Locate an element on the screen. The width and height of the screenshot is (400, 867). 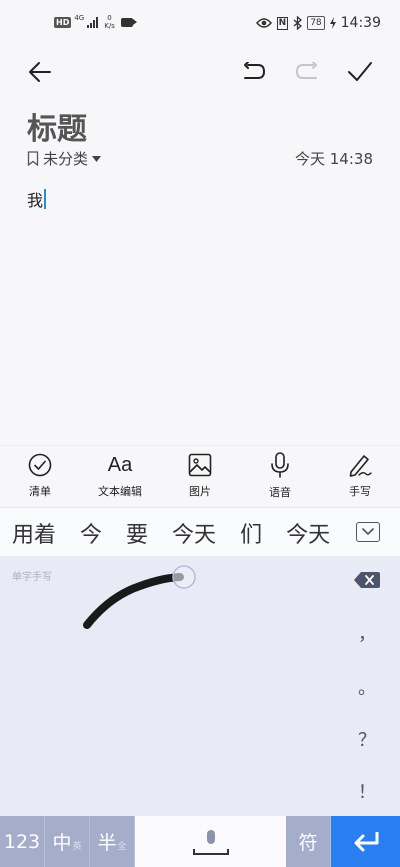
language-key-label: 中 is located at coordinates (62, 843).